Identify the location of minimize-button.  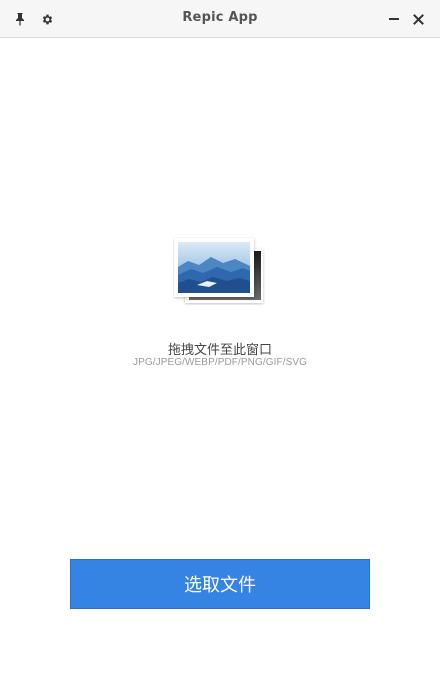
(394, 19).